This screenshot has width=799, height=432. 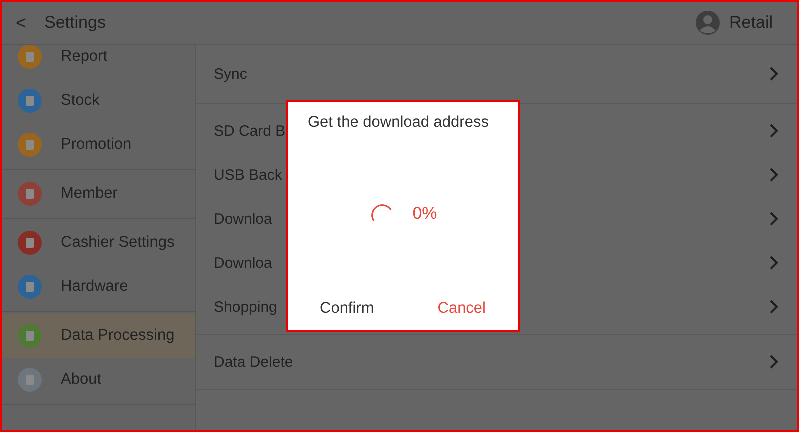 I want to click on sidebar-item: Report, so click(x=98, y=62).